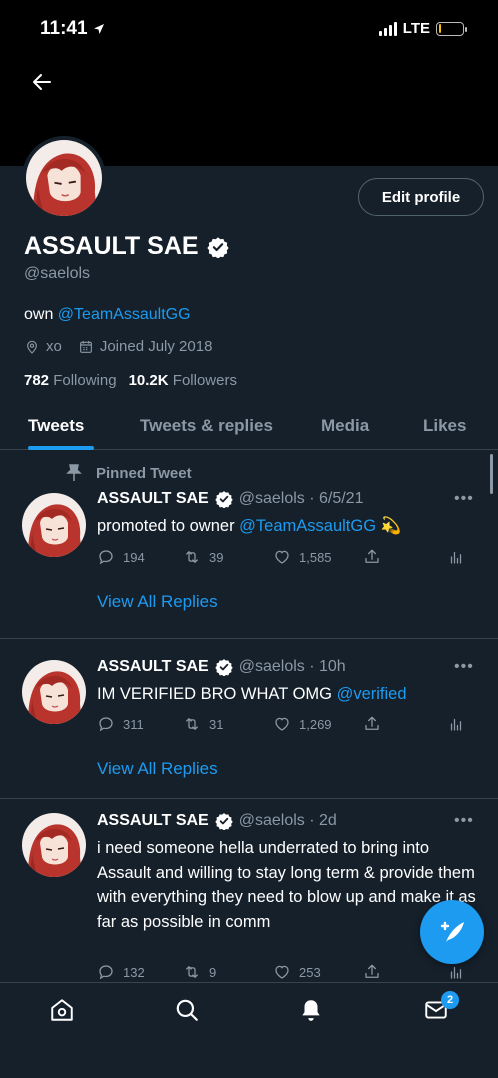 The image size is (498, 1078). Describe the element at coordinates (42, 82) in the screenshot. I see `back-arrow-icon` at that location.